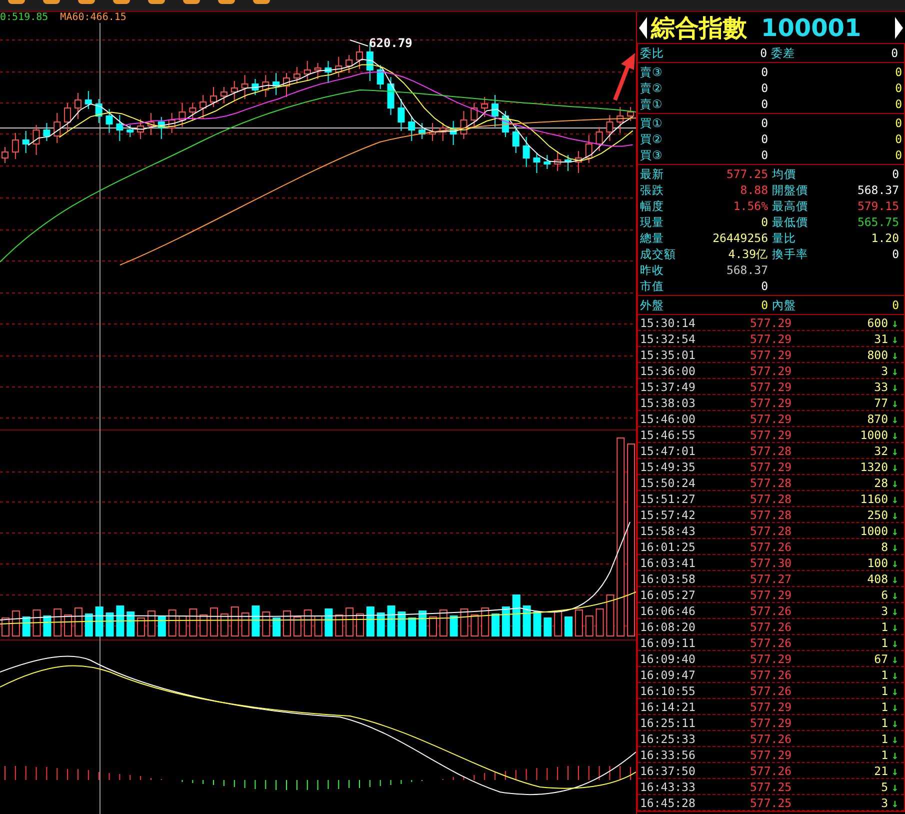 The width and height of the screenshot is (905, 814). I want to click on trade-time: 16:25:11, so click(668, 723).